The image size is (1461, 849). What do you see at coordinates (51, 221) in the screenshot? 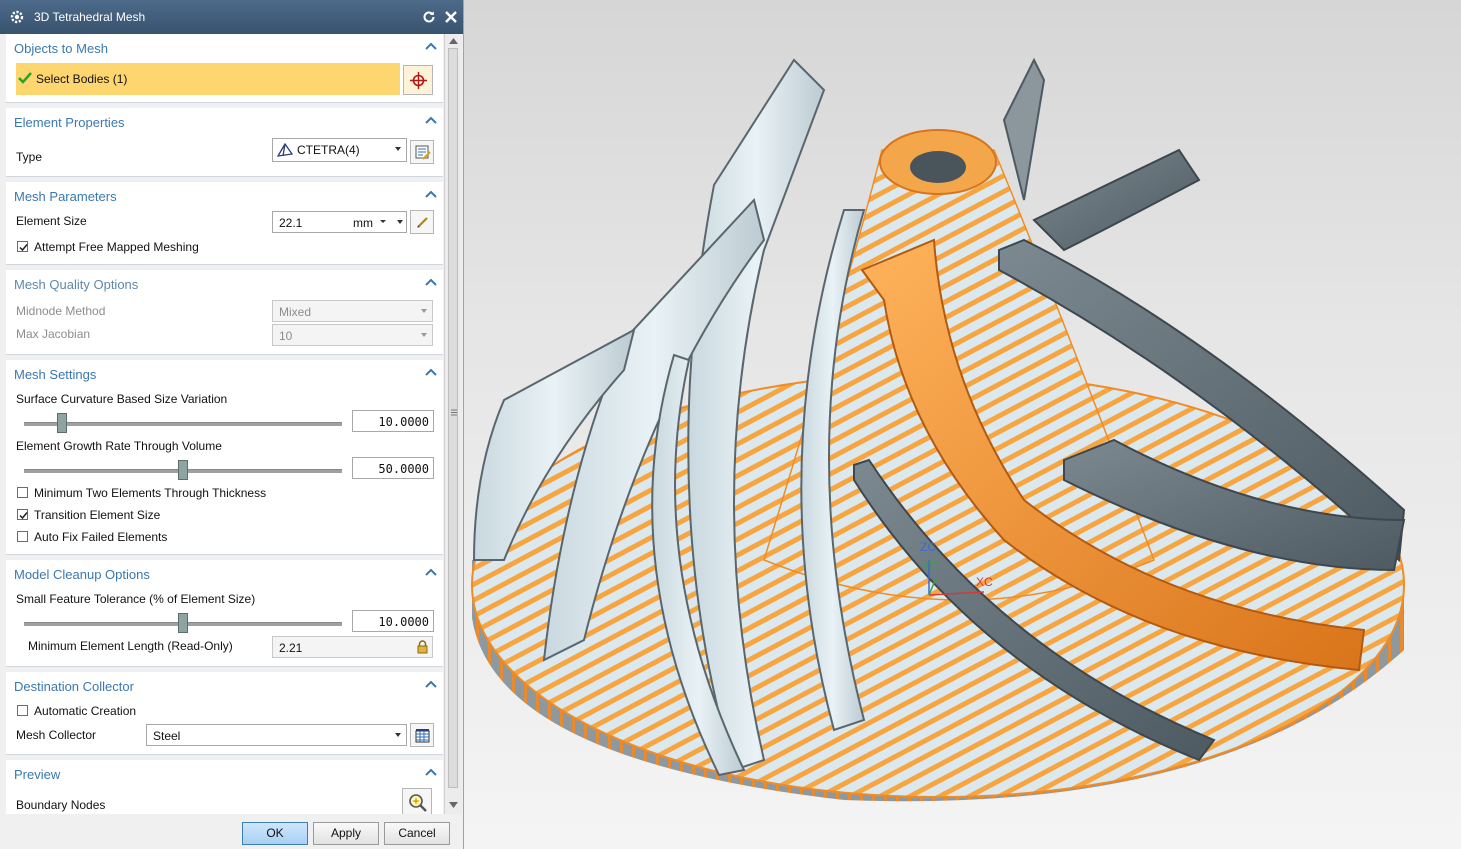
I see `element-size-label: Element Size` at bounding box center [51, 221].